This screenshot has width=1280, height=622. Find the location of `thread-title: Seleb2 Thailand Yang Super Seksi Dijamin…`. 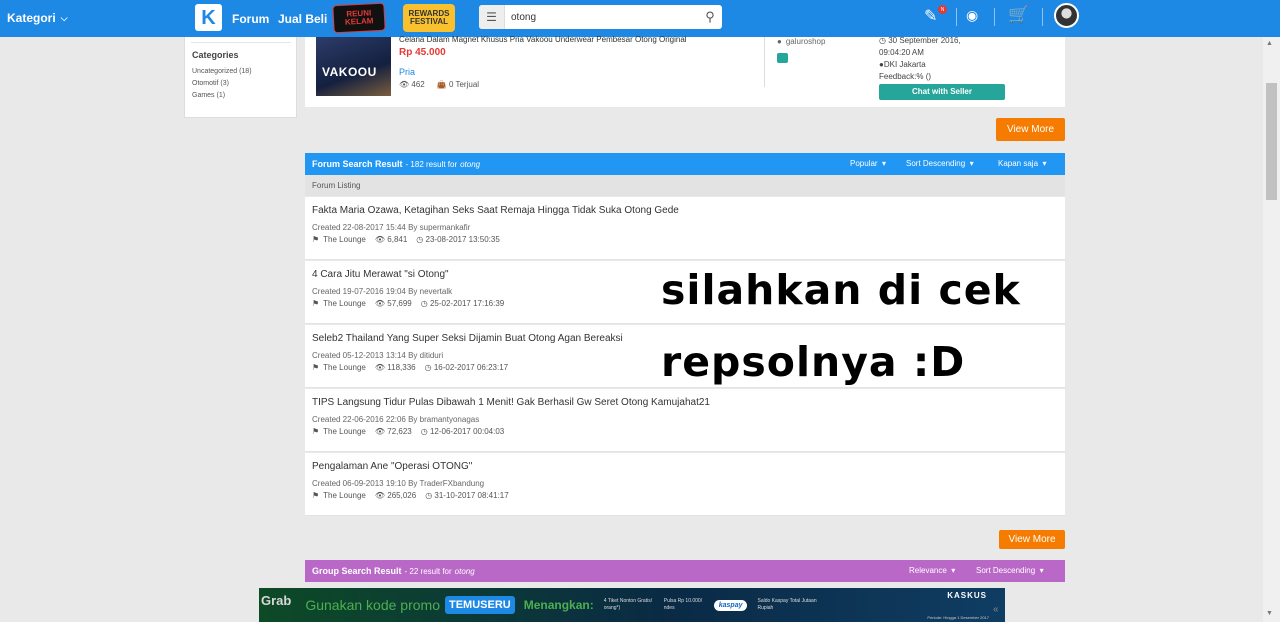

thread-title: Seleb2 Thailand Yang Super Seksi Dijamin… is located at coordinates (467, 338).